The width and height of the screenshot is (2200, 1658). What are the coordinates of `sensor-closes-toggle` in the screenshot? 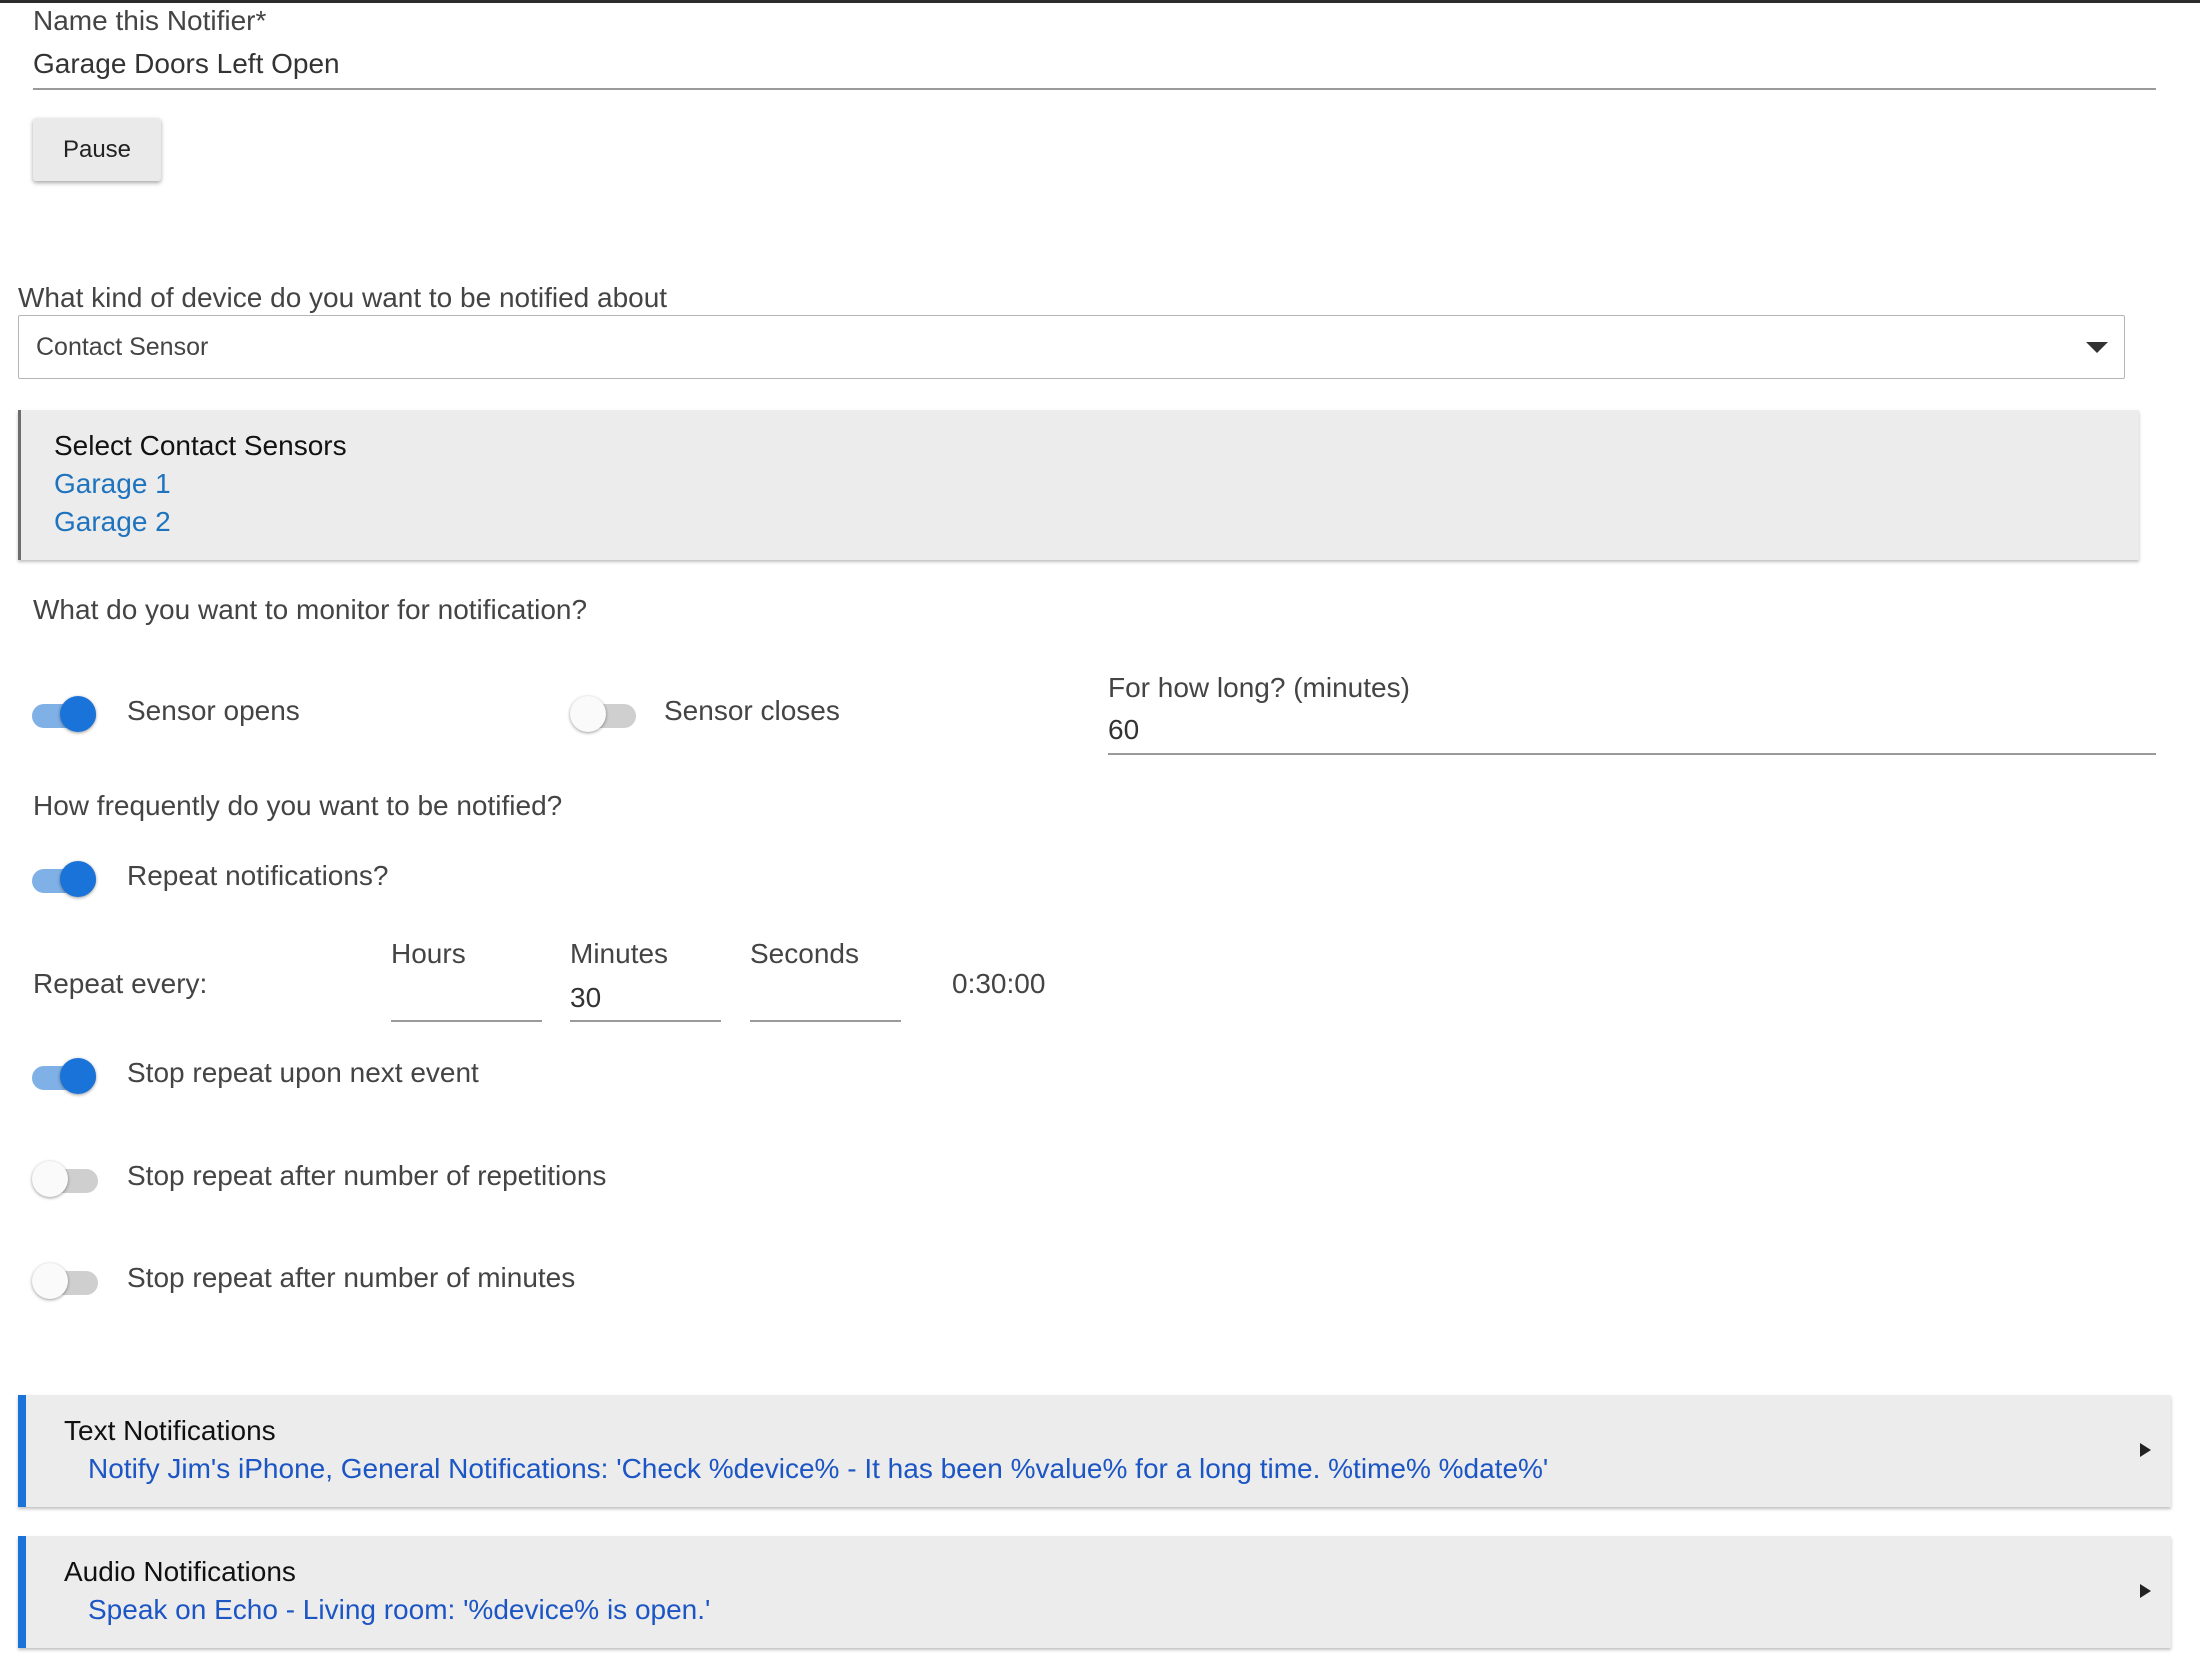 It's located at (605, 712).